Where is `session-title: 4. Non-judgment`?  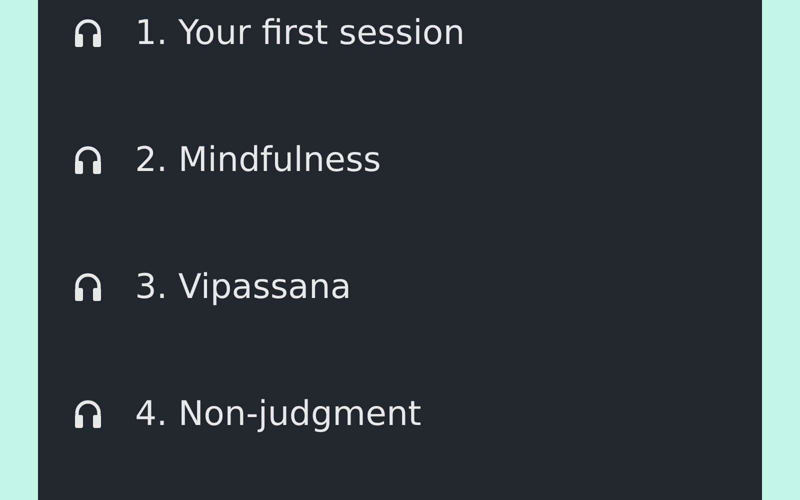
session-title: 4. Non-judgment is located at coordinates (278, 414).